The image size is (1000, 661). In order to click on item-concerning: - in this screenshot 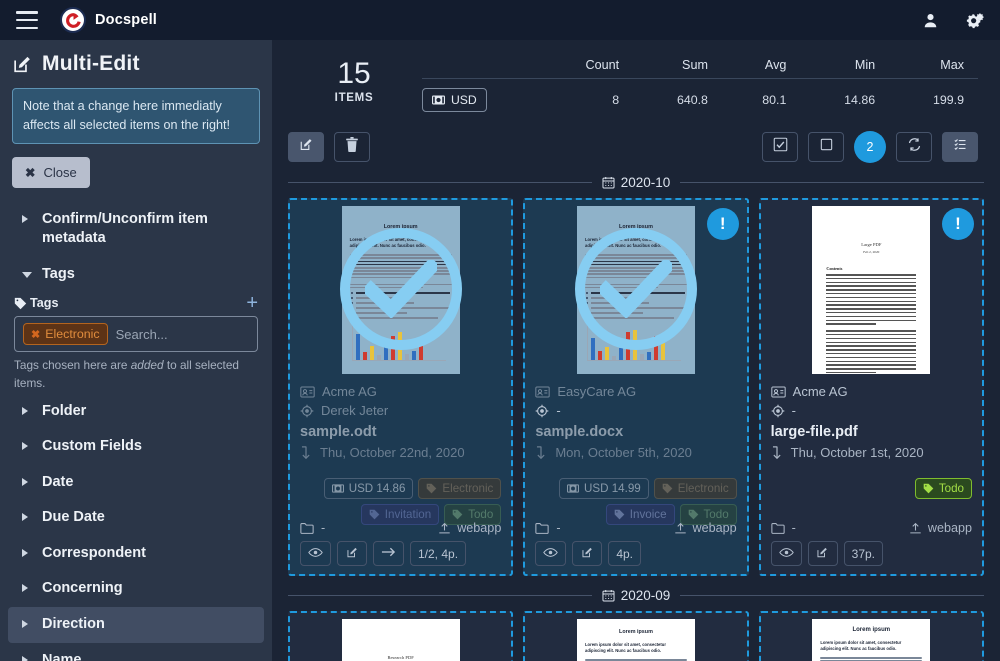, I will do `click(871, 410)`.